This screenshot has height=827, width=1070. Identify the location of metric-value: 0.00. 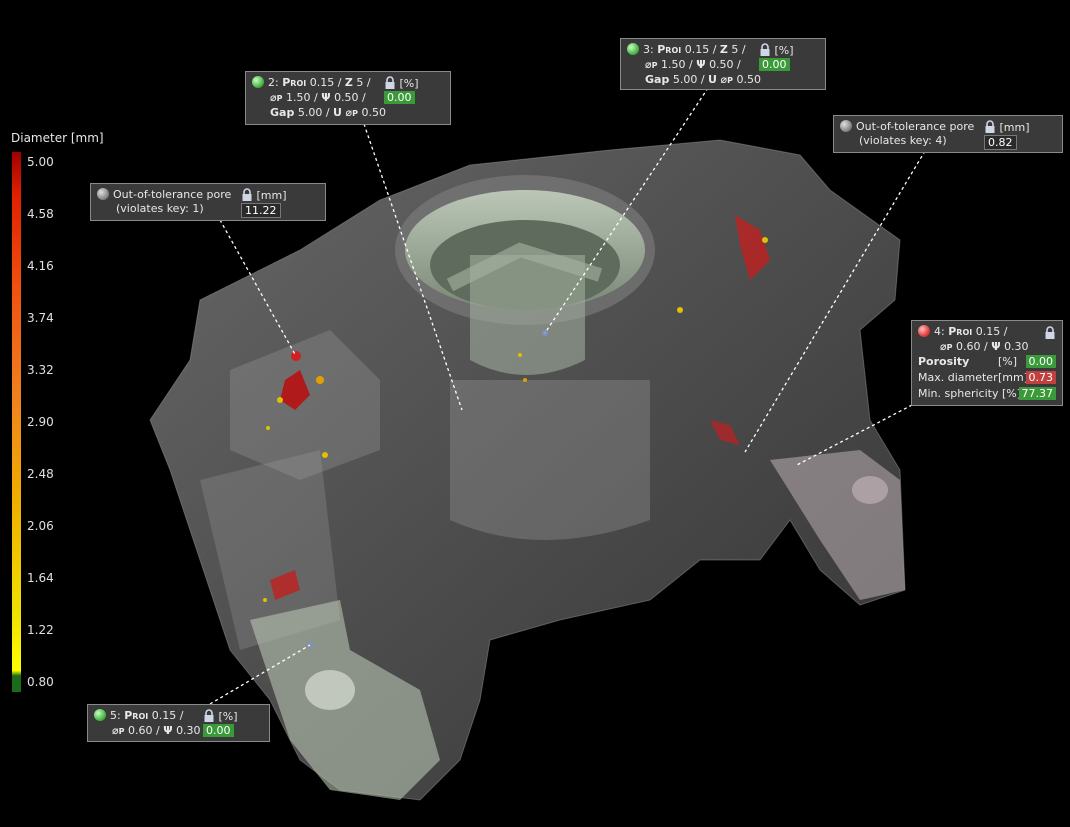
(1040, 361).